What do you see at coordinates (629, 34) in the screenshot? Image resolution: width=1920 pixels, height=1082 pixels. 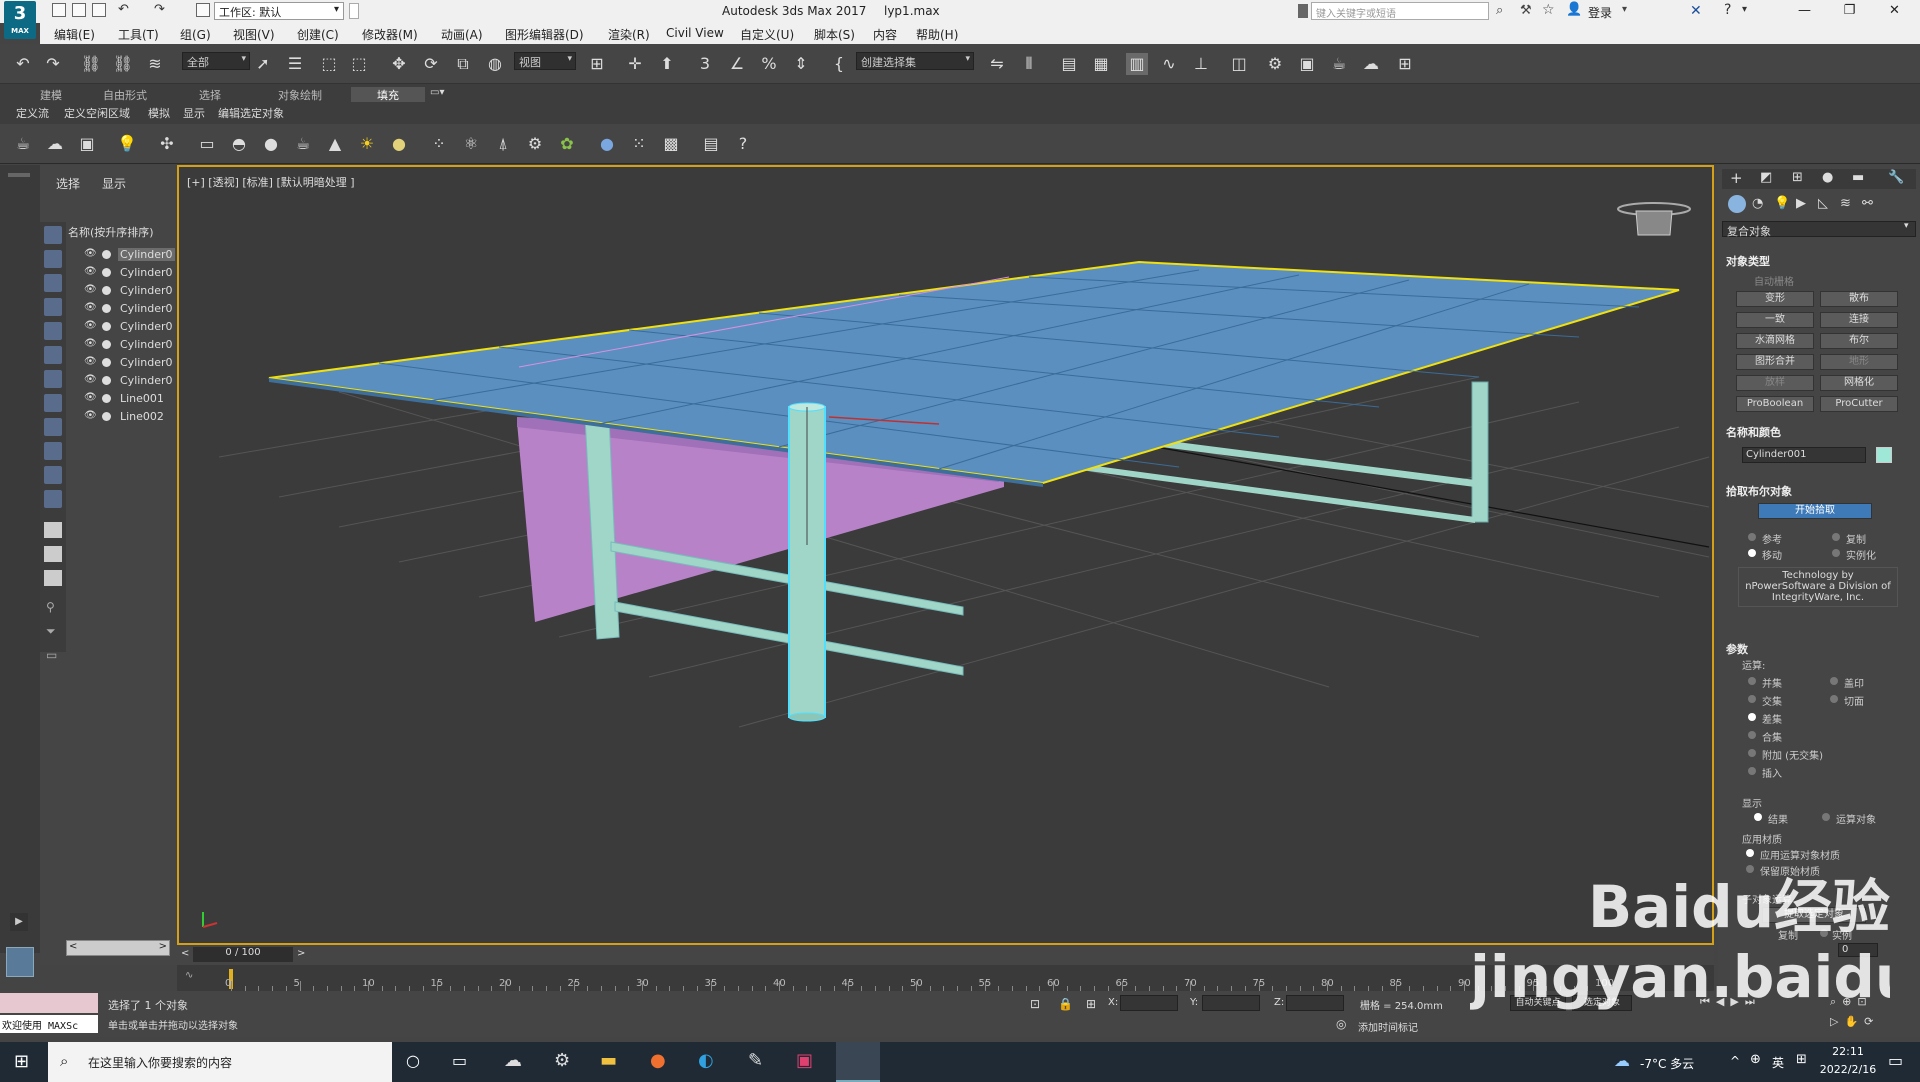 I see `menu-rendering: 渲染(R)` at bounding box center [629, 34].